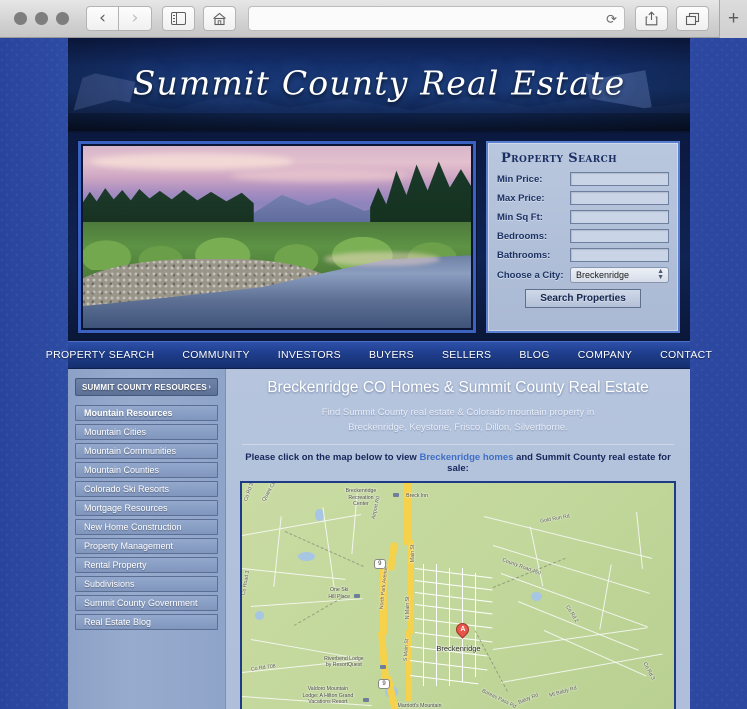 The image size is (747, 709). I want to click on sidebar-toggle-button, so click(178, 18).